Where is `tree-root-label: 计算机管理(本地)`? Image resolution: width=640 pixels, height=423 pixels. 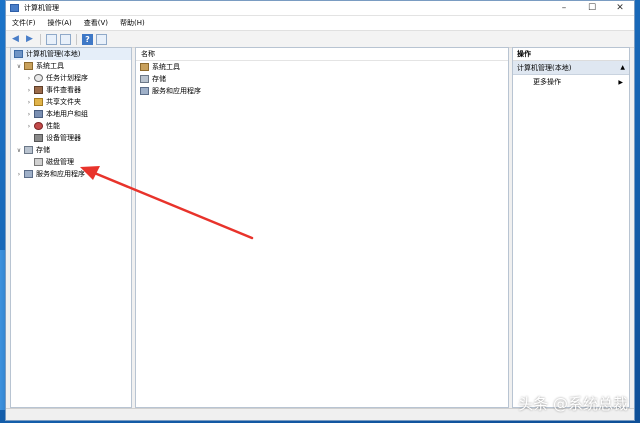
tree-root-label: 计算机管理(本地) is located at coordinates (53, 54).